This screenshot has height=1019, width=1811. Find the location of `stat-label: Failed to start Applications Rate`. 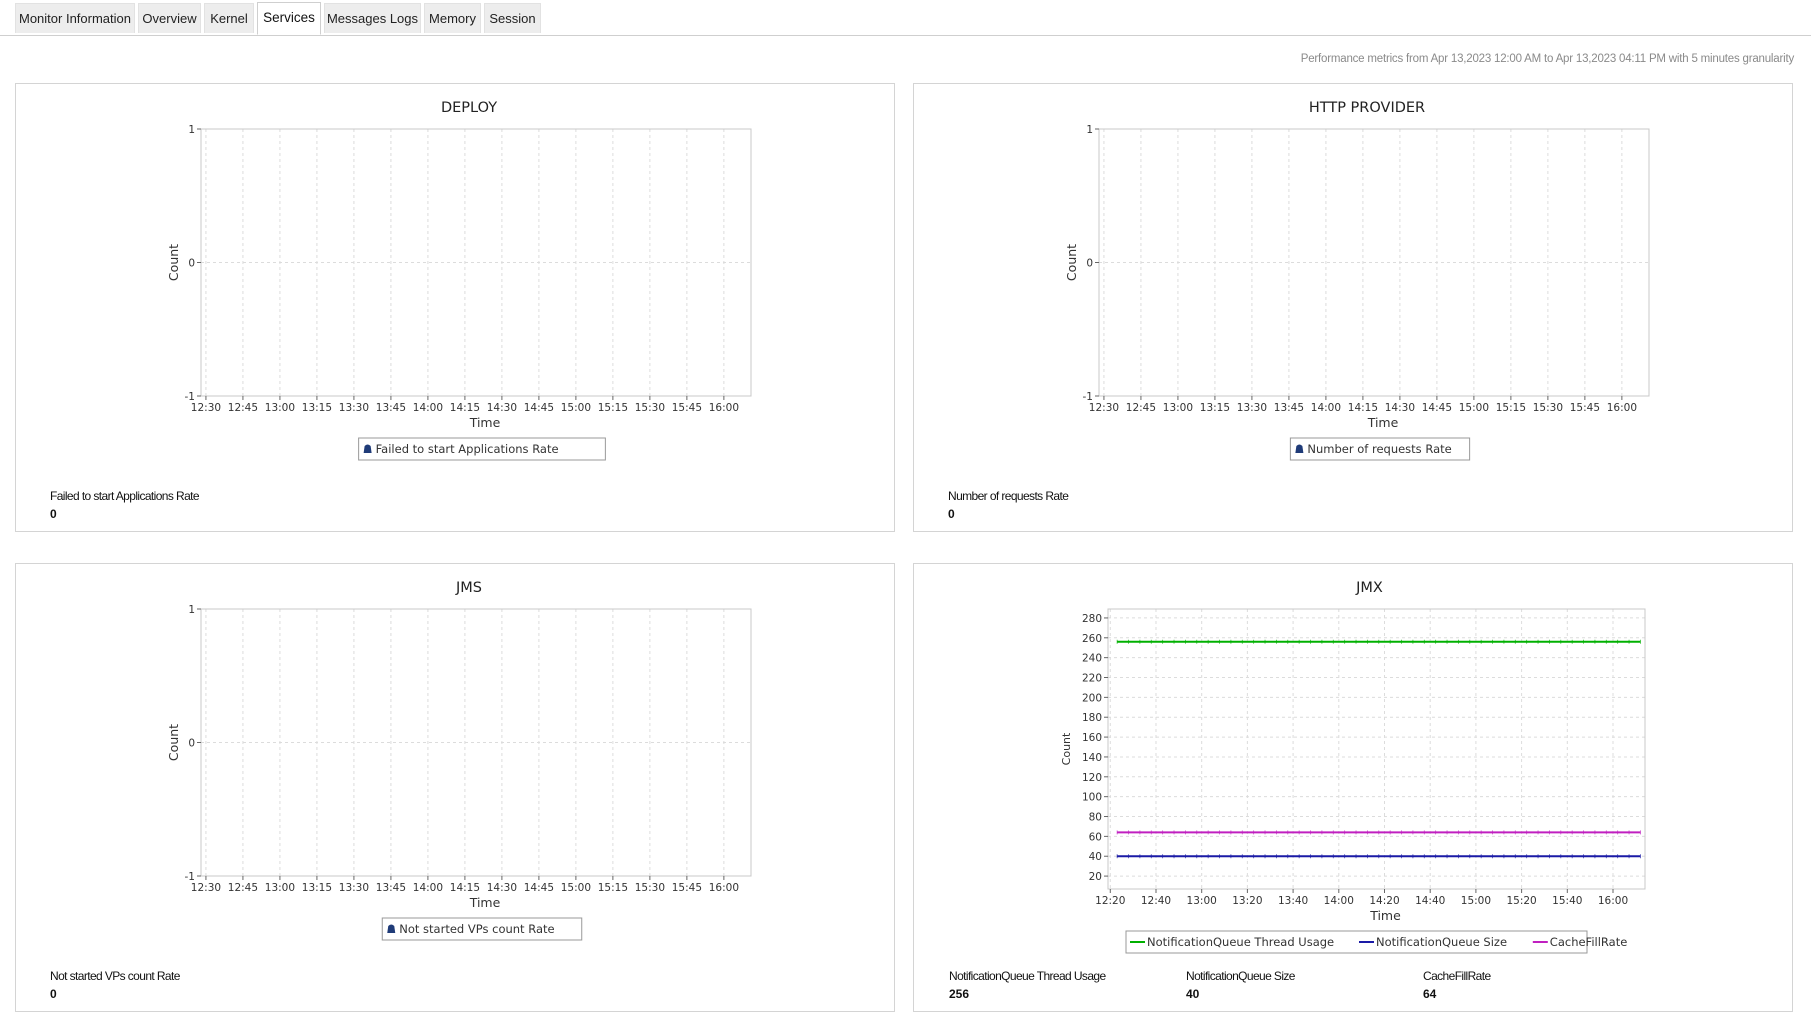

stat-label: Failed to start Applications Rate is located at coordinates (125, 496).